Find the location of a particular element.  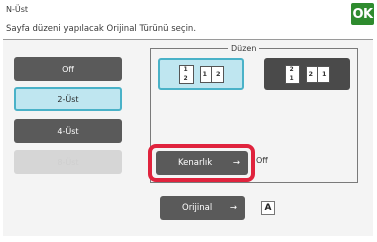

two-page-stack-icon: 1 2 is located at coordinates (186, 74).